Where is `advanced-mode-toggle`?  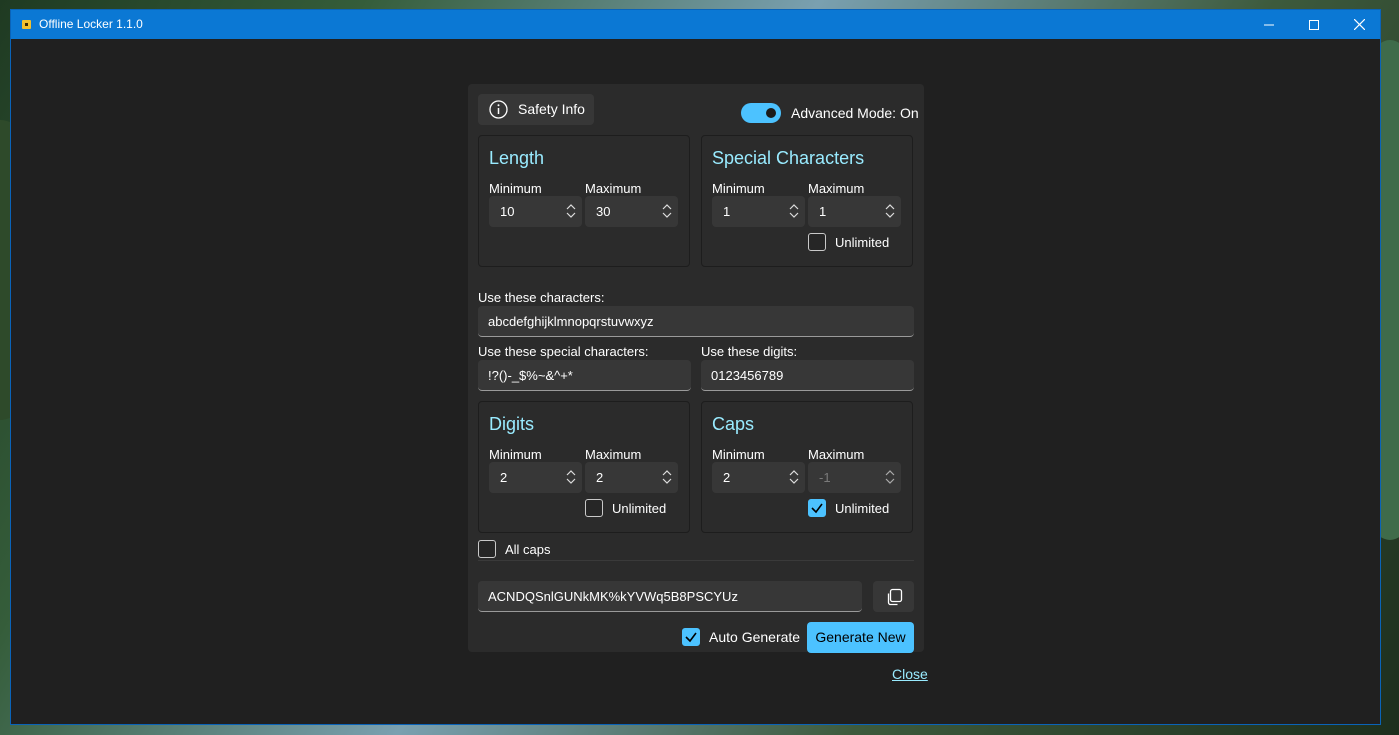 advanced-mode-toggle is located at coordinates (761, 113).